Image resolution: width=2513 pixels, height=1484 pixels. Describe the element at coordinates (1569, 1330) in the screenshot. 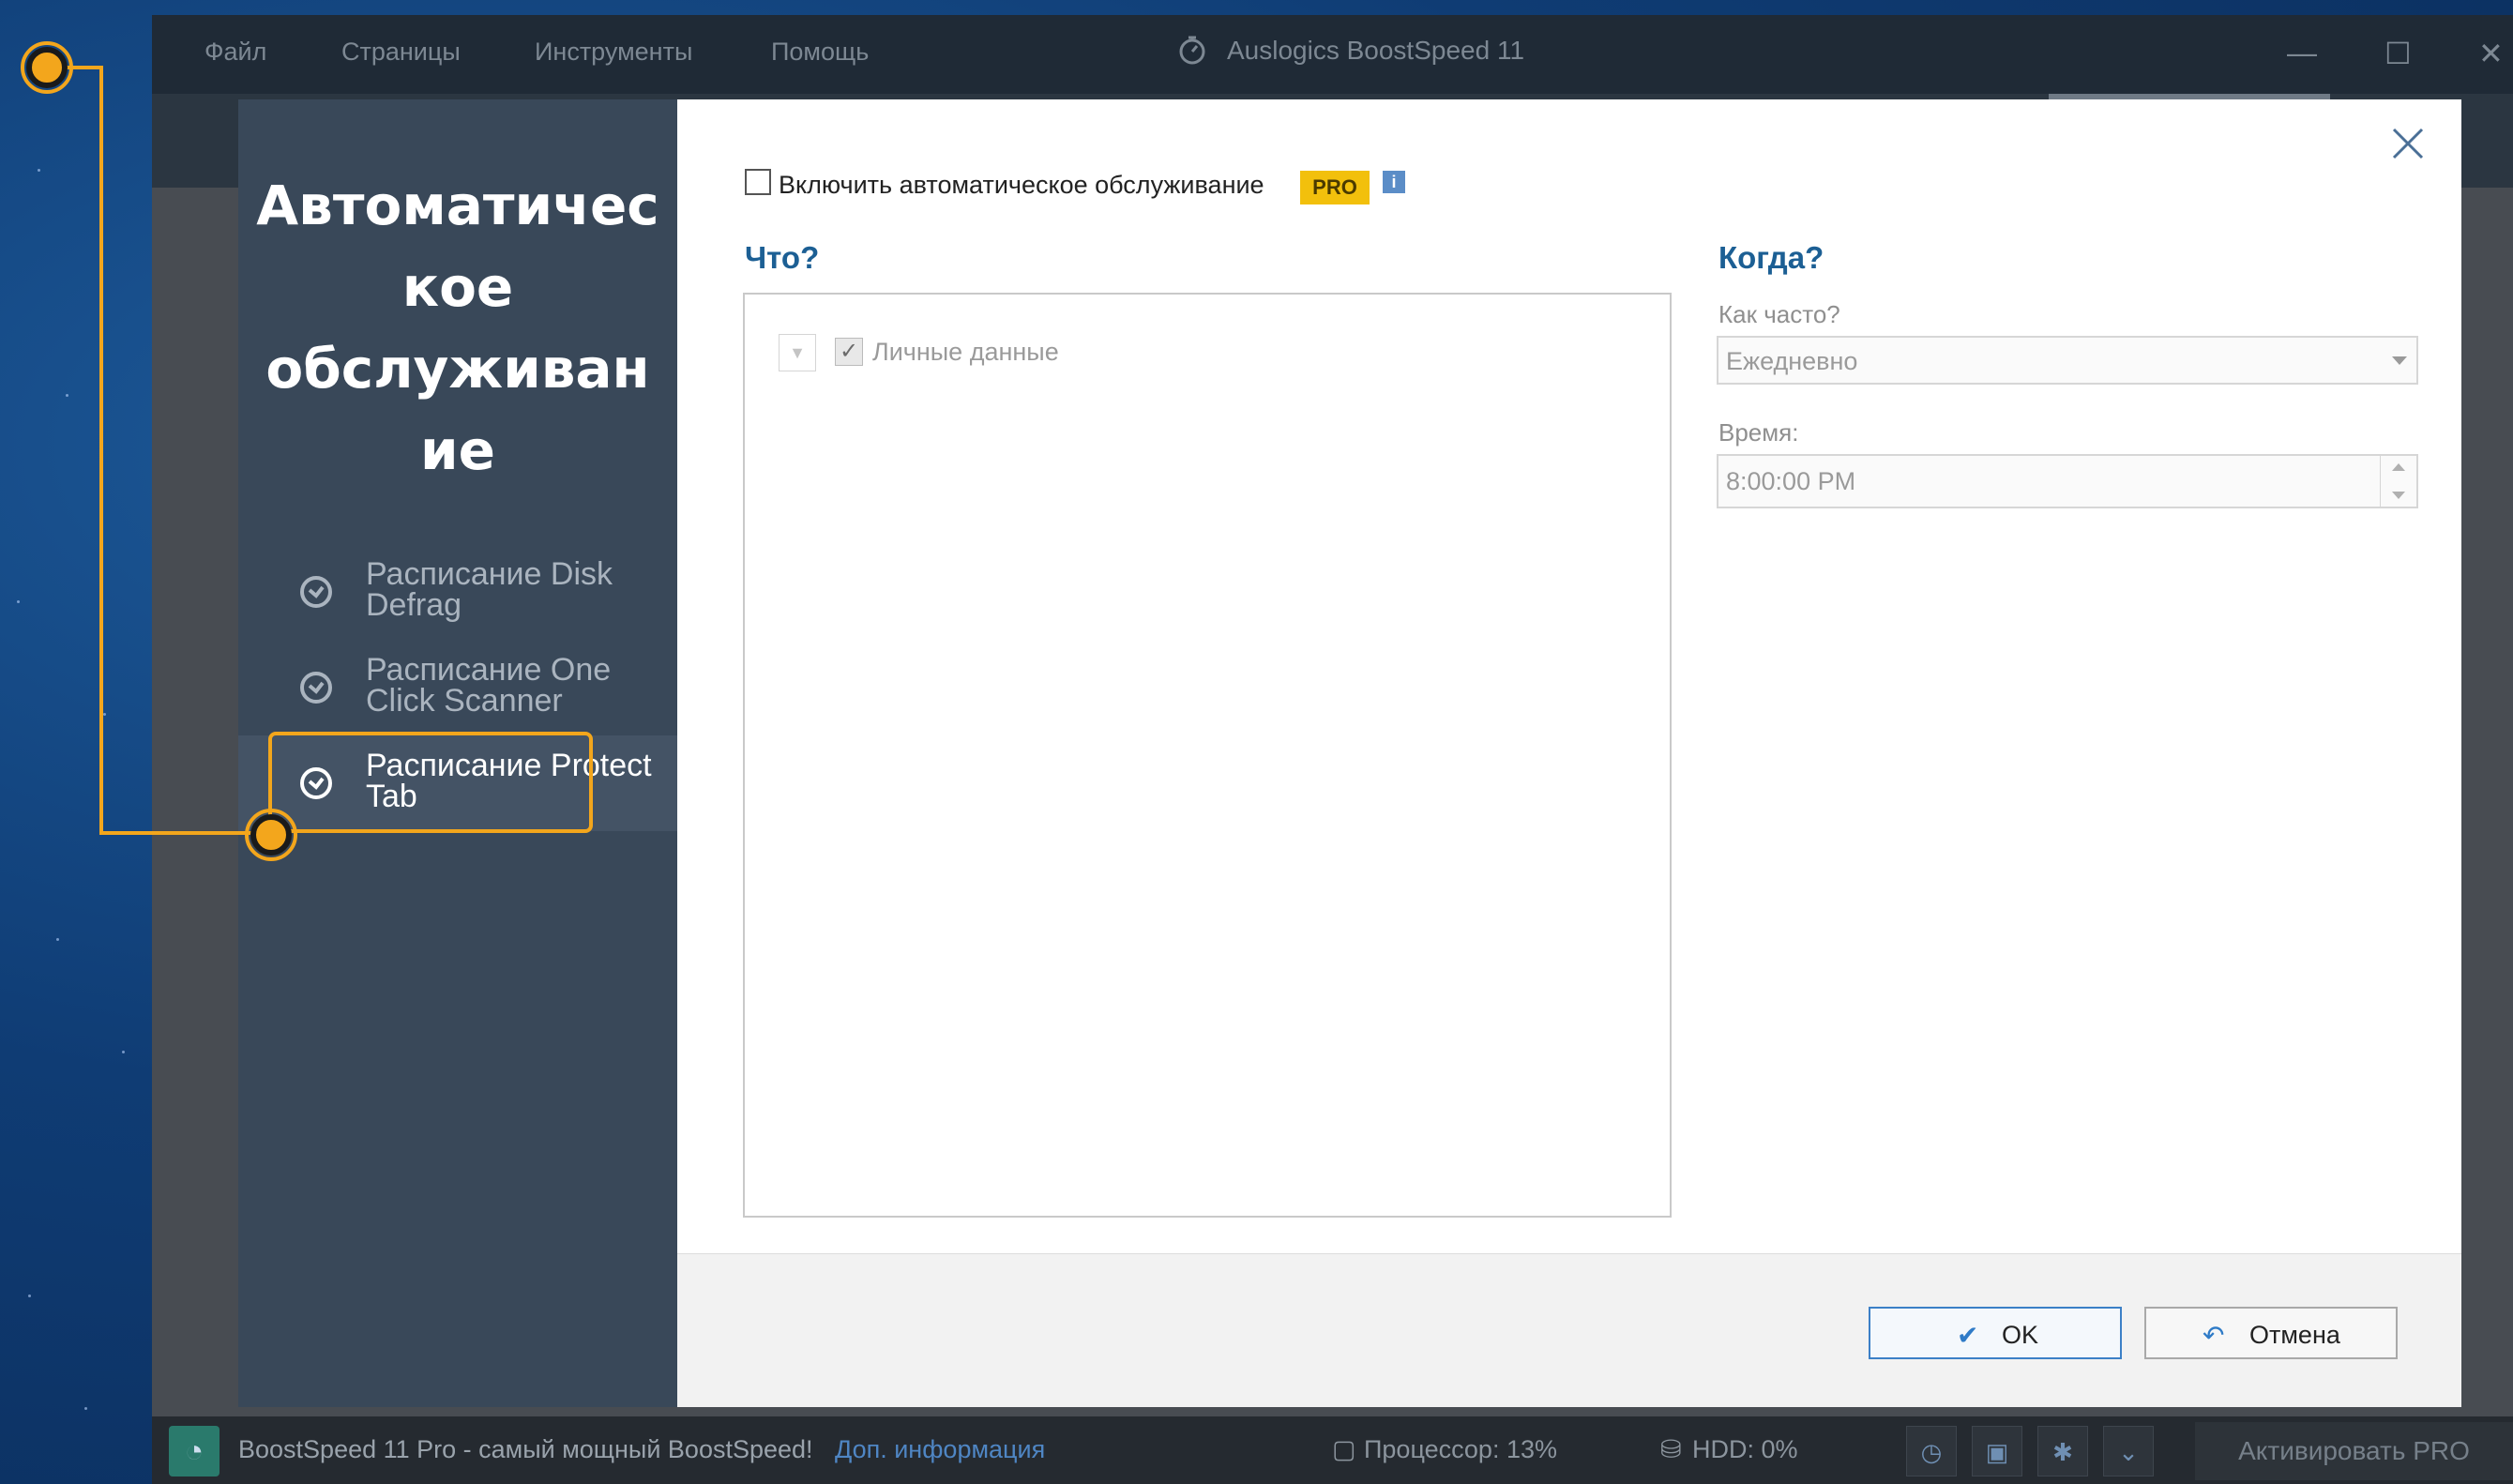

I see `dialog-footer: ✔ OK ↶ Отмена` at that location.